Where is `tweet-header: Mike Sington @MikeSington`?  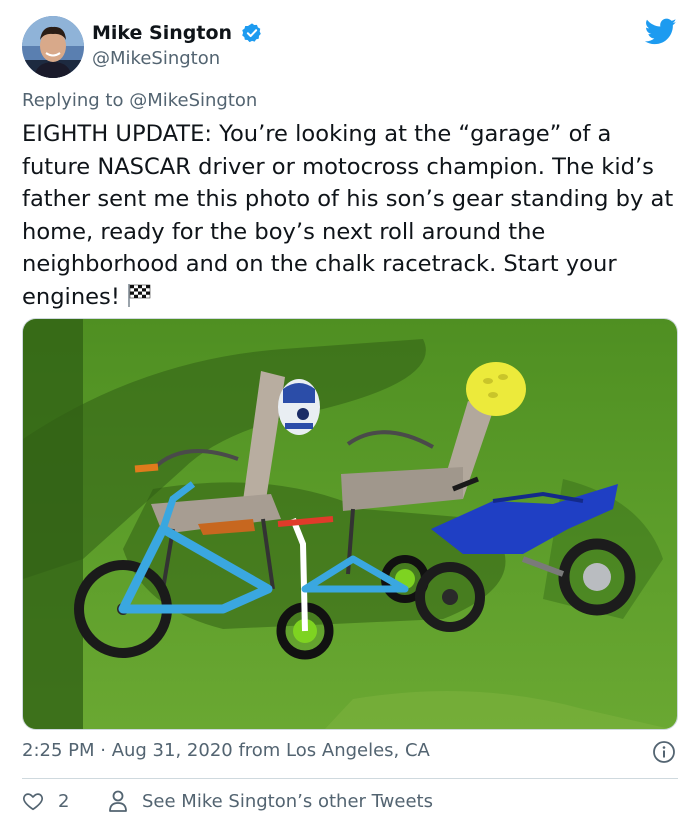
tweet-header: Mike Sington @MikeSington is located at coordinates (352, 47).